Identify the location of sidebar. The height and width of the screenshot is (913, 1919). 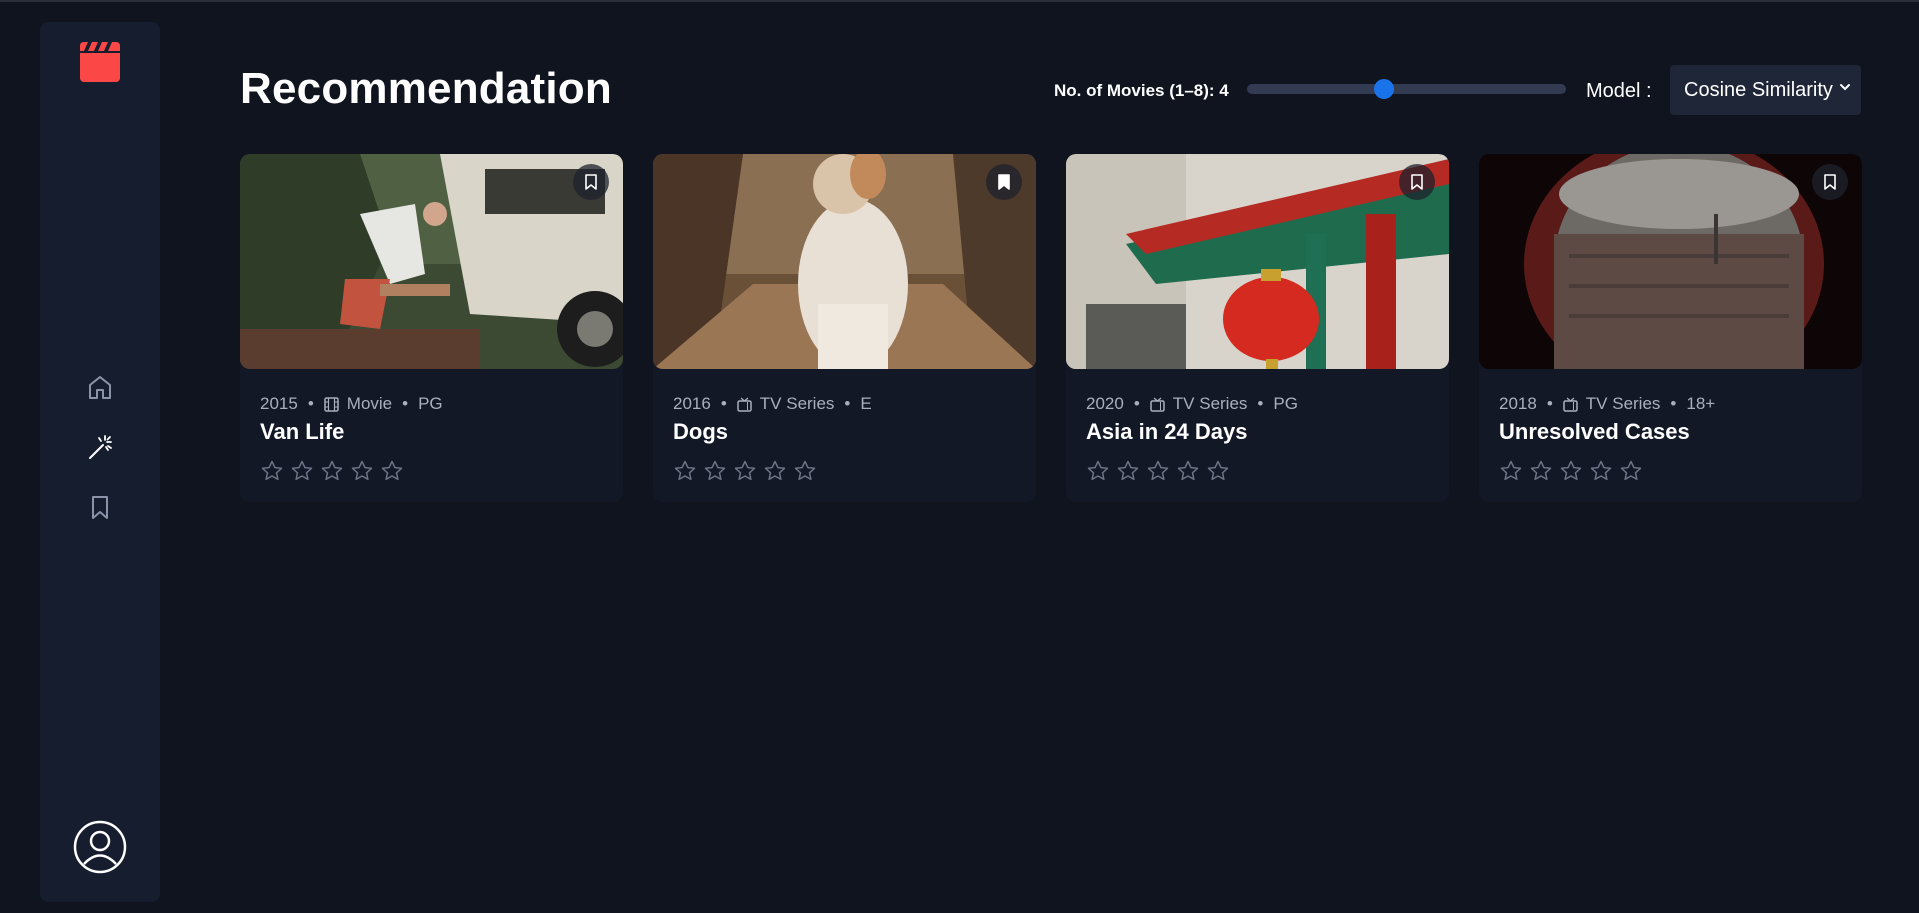
(100, 462).